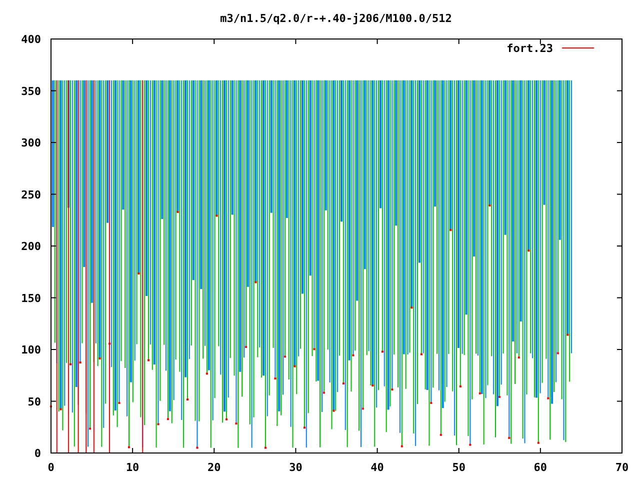 The width and height of the screenshot is (640, 480). I want to click on x-tick-label: 30, so click(295, 467).